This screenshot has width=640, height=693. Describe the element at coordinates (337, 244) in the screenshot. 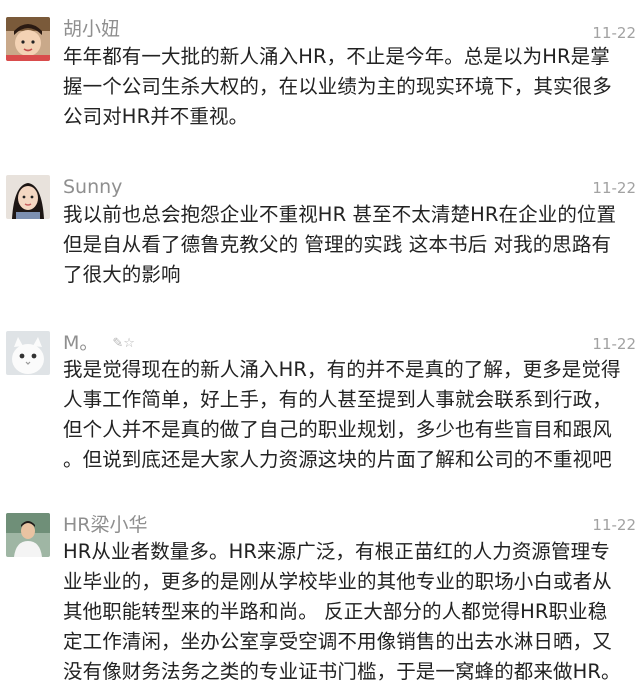

I see `comment-line: 但是自从看了德鲁克教父的 管理的实践 这本书后 对我的思路有` at that location.